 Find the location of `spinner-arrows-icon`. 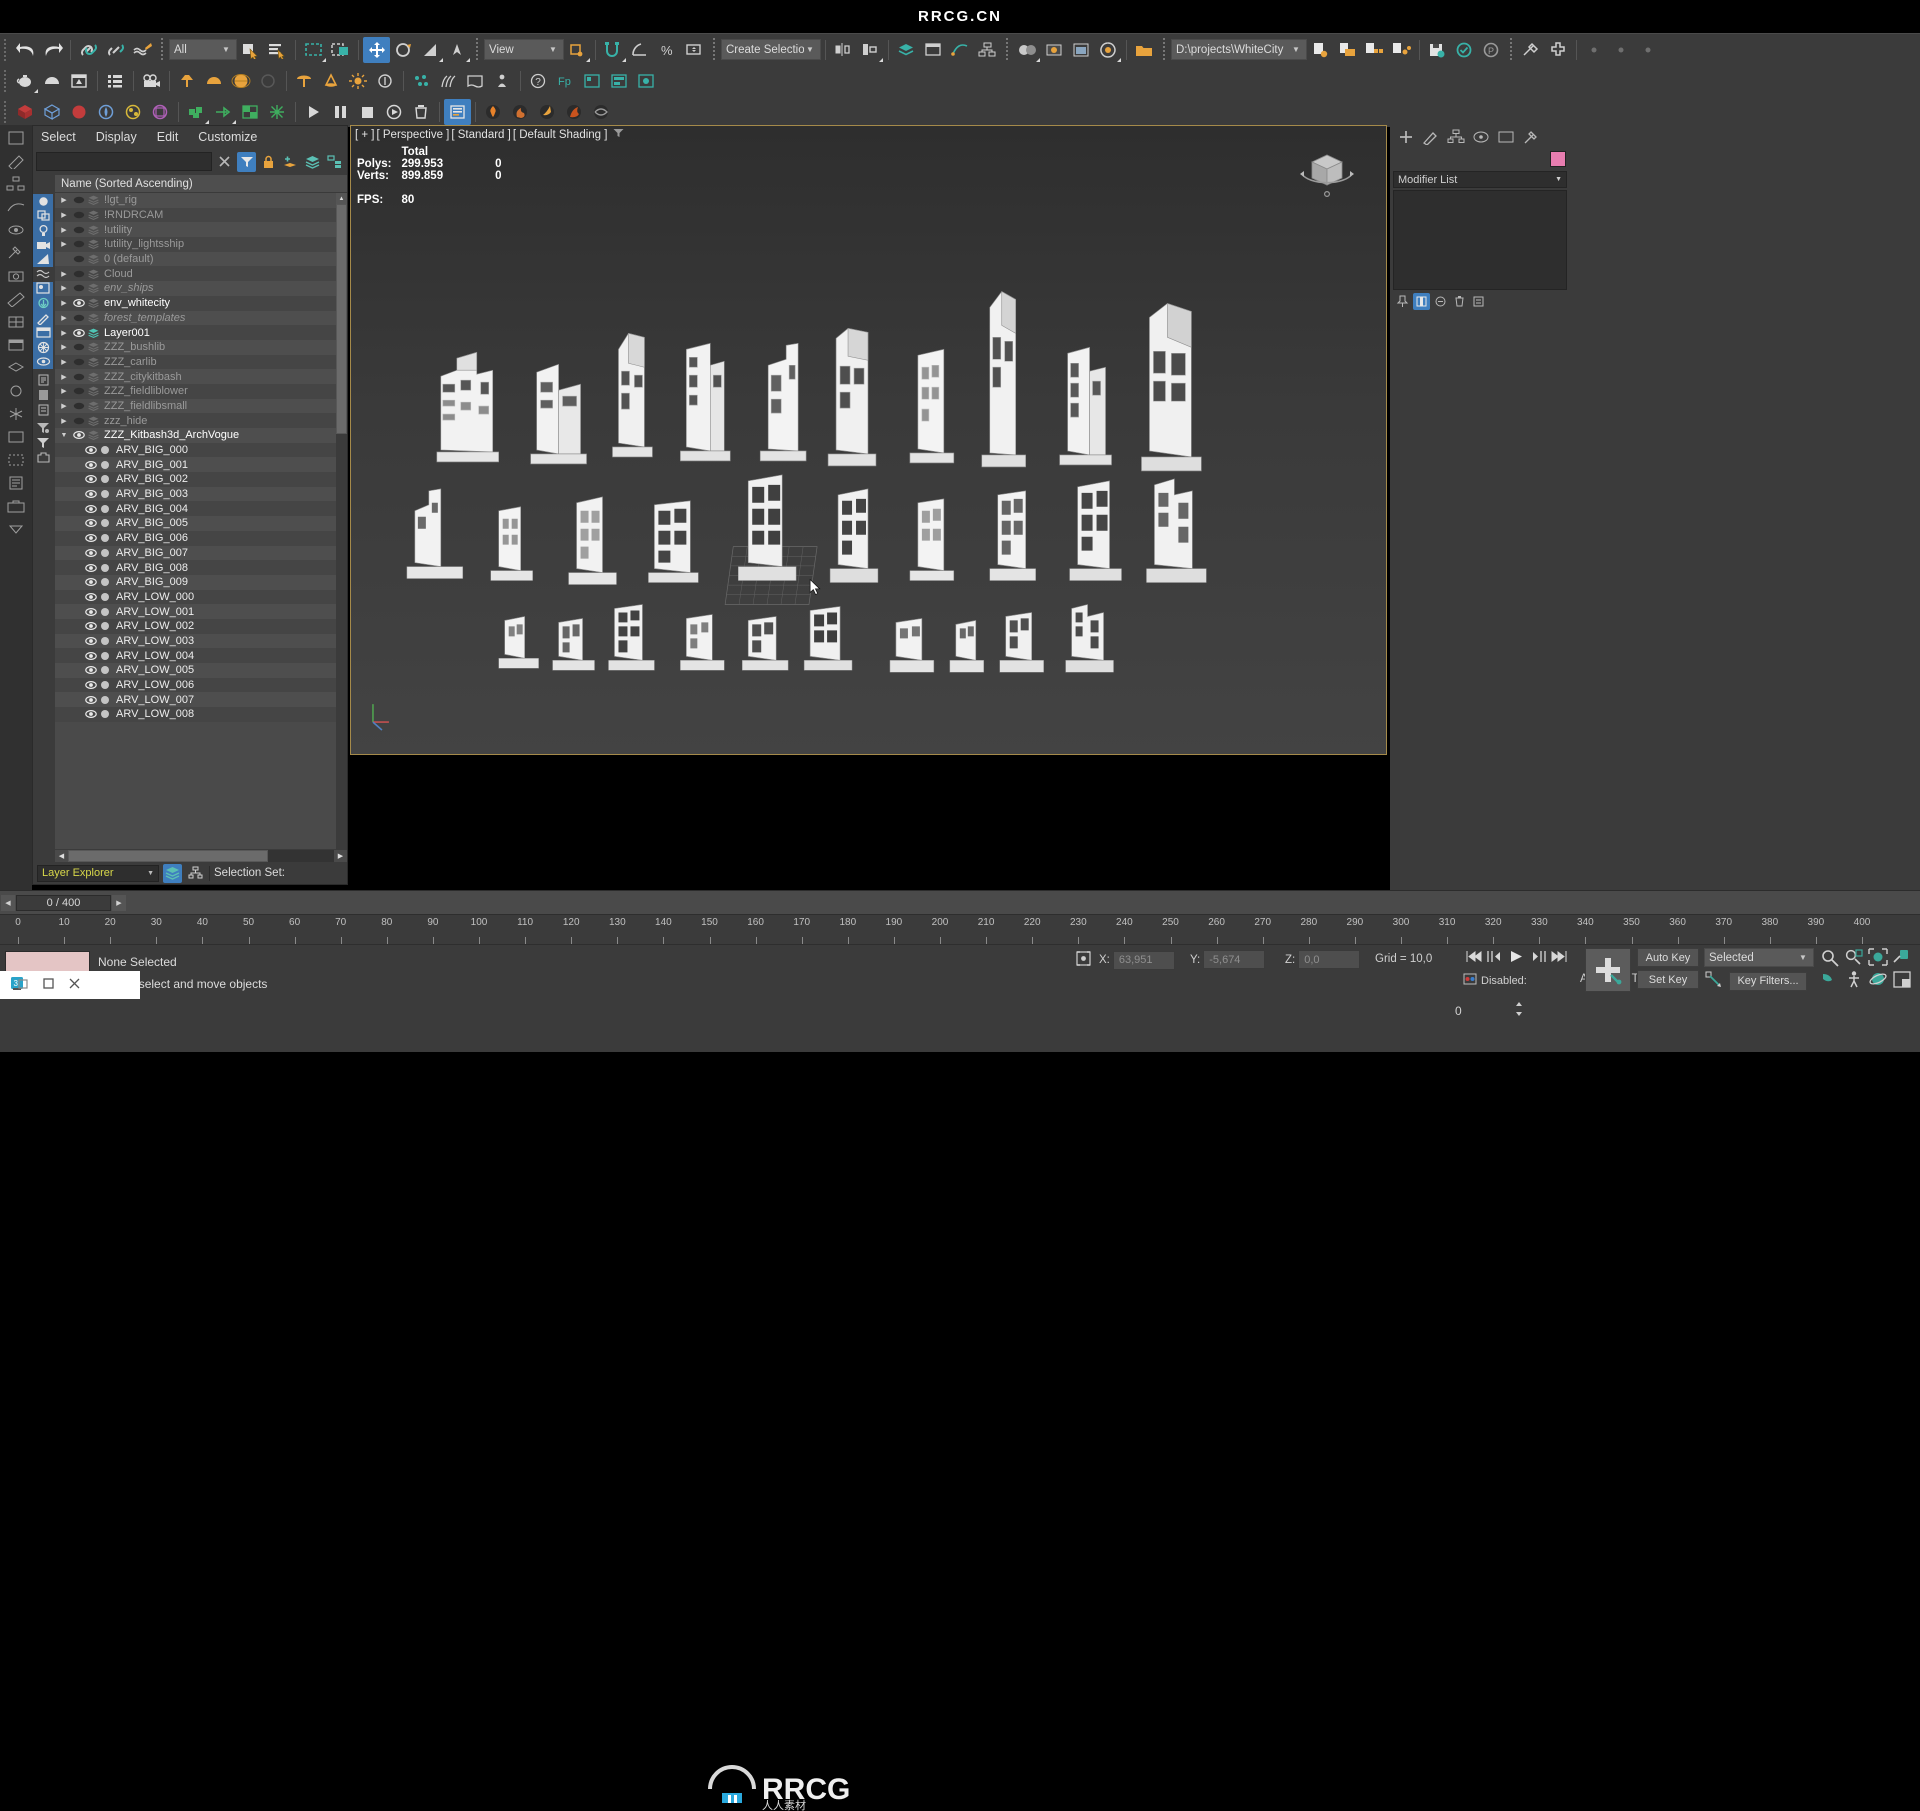

spinner-arrows-icon is located at coordinates (1519, 1010).